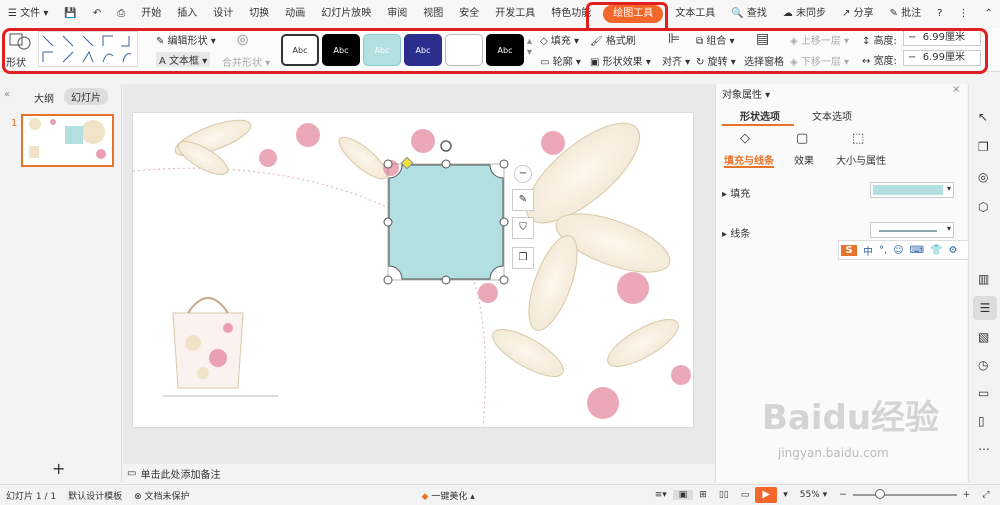  What do you see at coordinates (295, 14) in the screenshot?
I see `tab-animation: 动画` at bounding box center [295, 14].